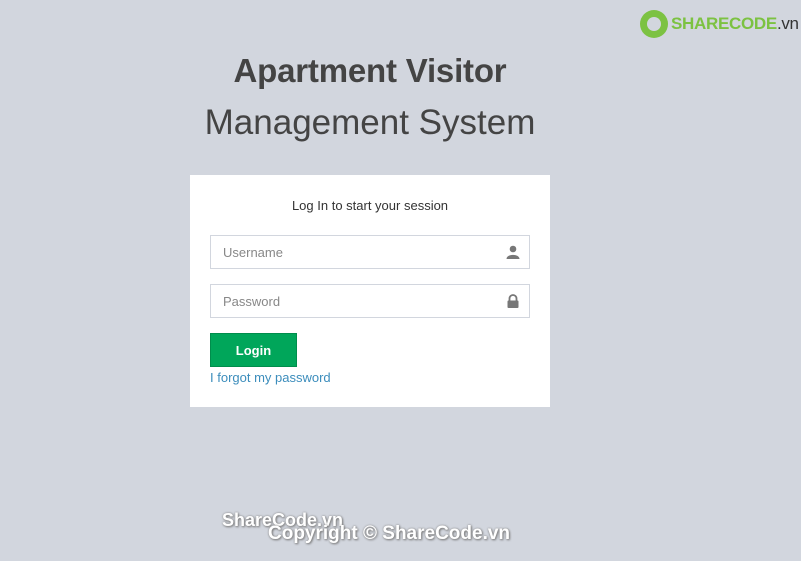 The width and height of the screenshot is (801, 561). I want to click on sharecode-seal-icon, so click(654, 24).